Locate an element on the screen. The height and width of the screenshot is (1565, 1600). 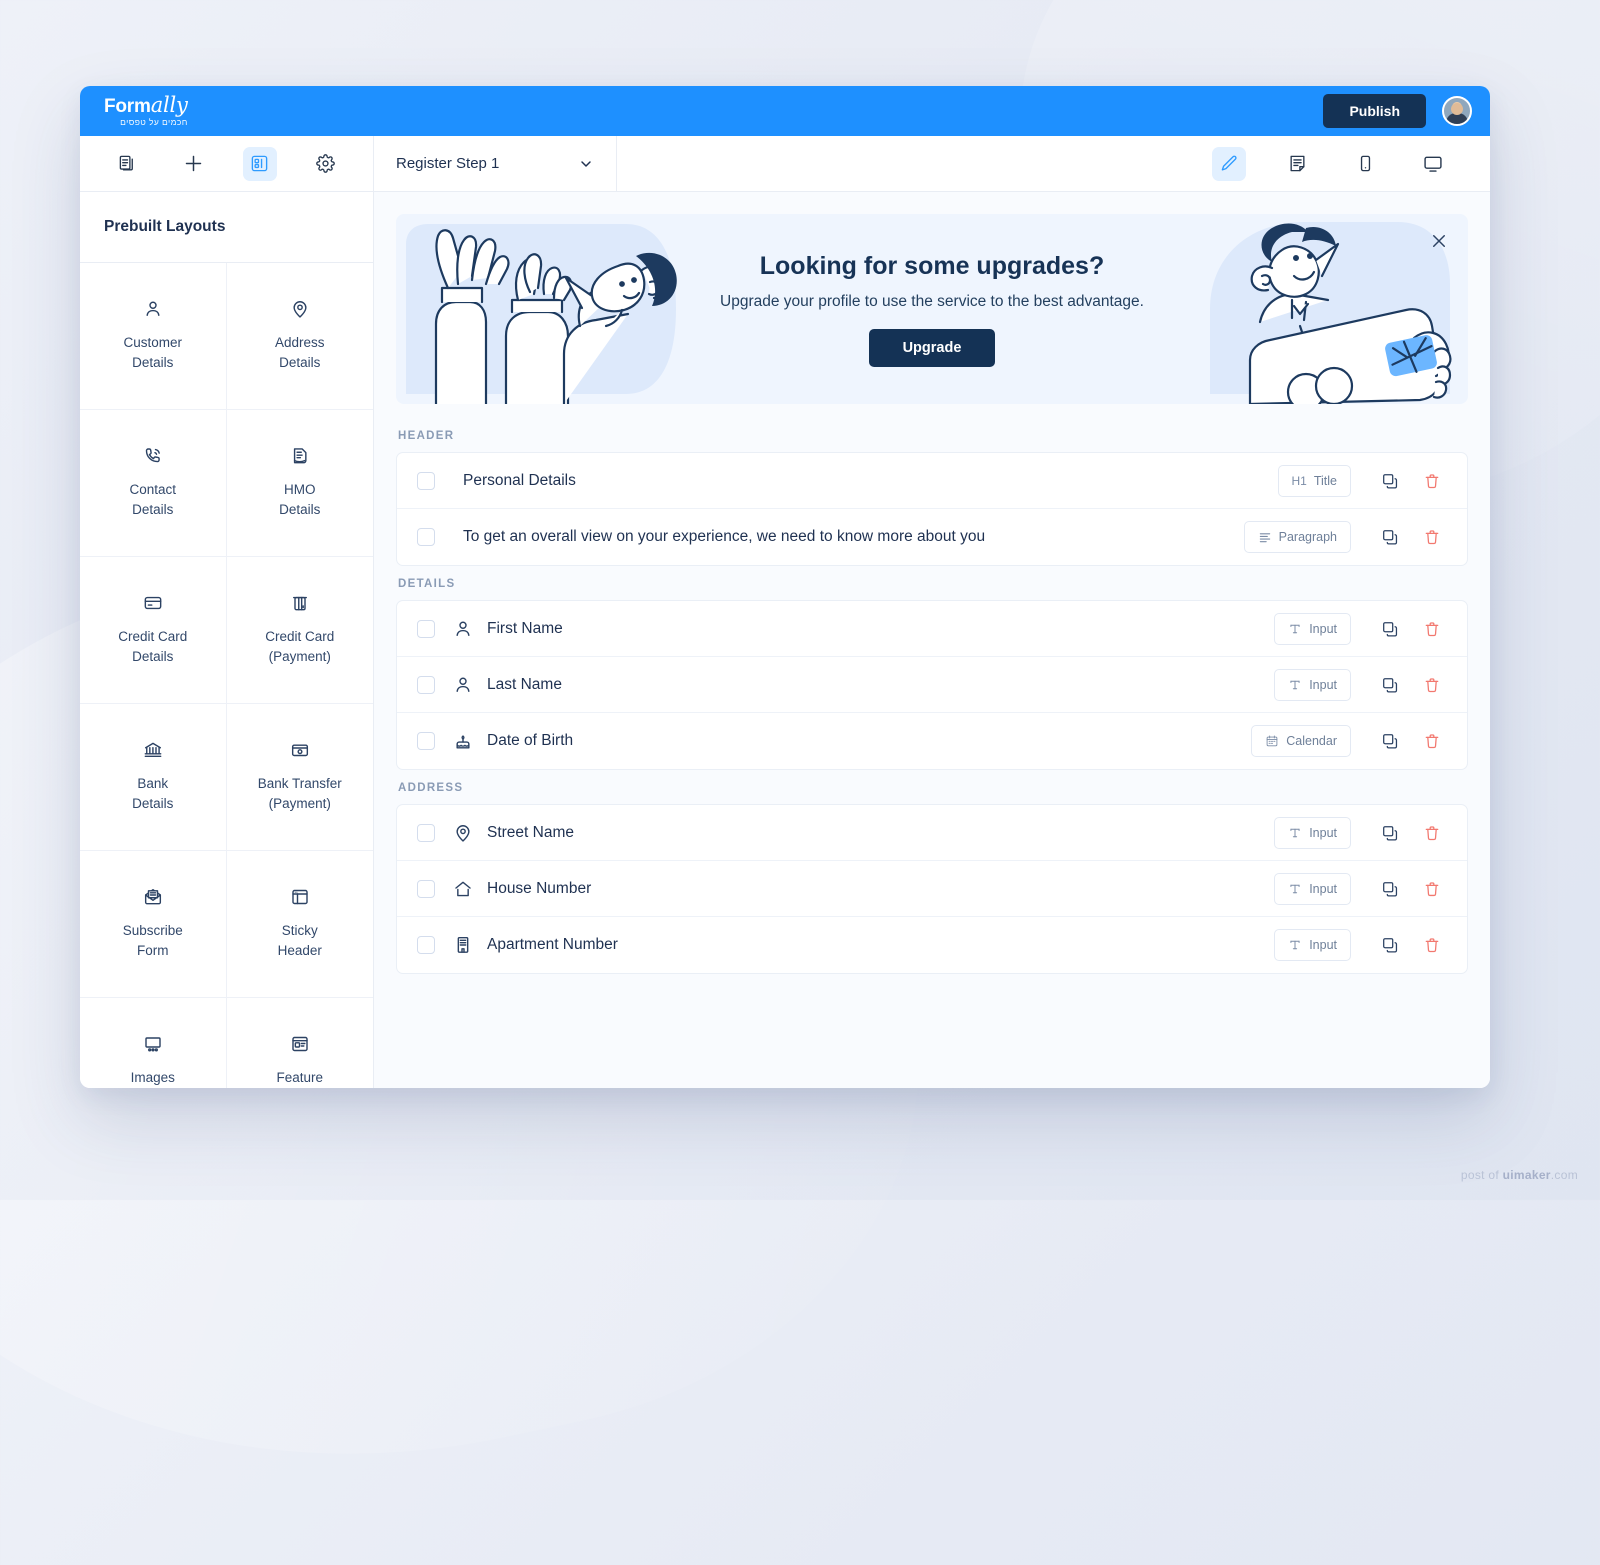
row-type-badge: Calendar is located at coordinates (1301, 741).